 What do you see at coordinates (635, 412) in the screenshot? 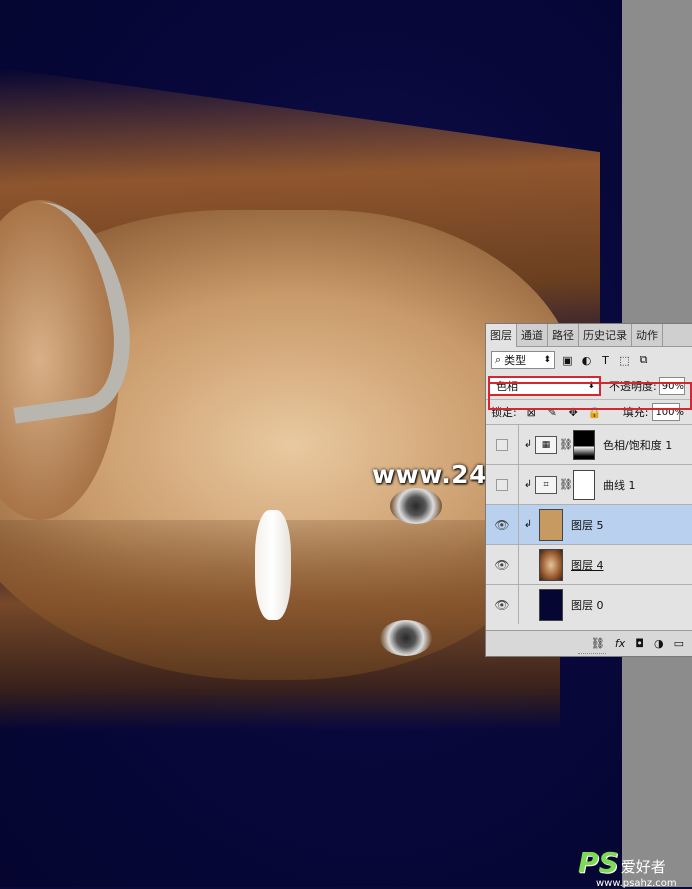
I see `fill-label: 填充:` at bounding box center [635, 412].